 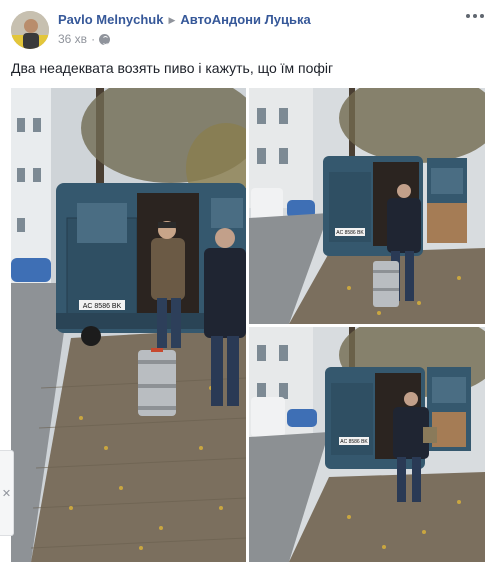 I want to click on post-meta: 36 хв ·, so click(x=84, y=39).